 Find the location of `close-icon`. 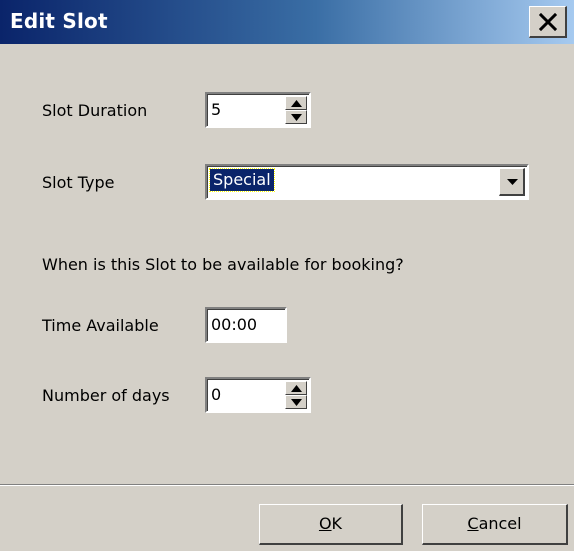

close-icon is located at coordinates (548, 22).